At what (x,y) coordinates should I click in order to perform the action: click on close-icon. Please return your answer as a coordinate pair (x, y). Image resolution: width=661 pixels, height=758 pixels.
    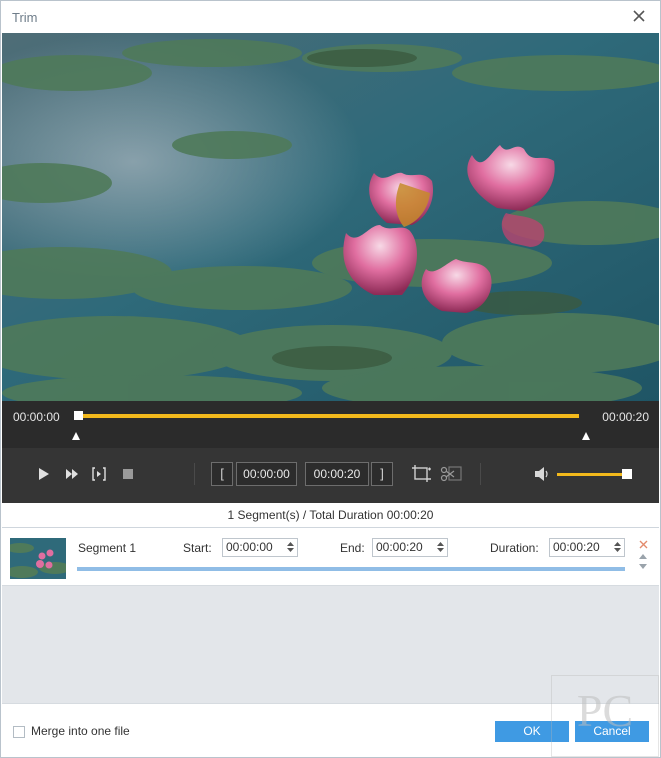
    Looking at the image, I should click on (639, 16).